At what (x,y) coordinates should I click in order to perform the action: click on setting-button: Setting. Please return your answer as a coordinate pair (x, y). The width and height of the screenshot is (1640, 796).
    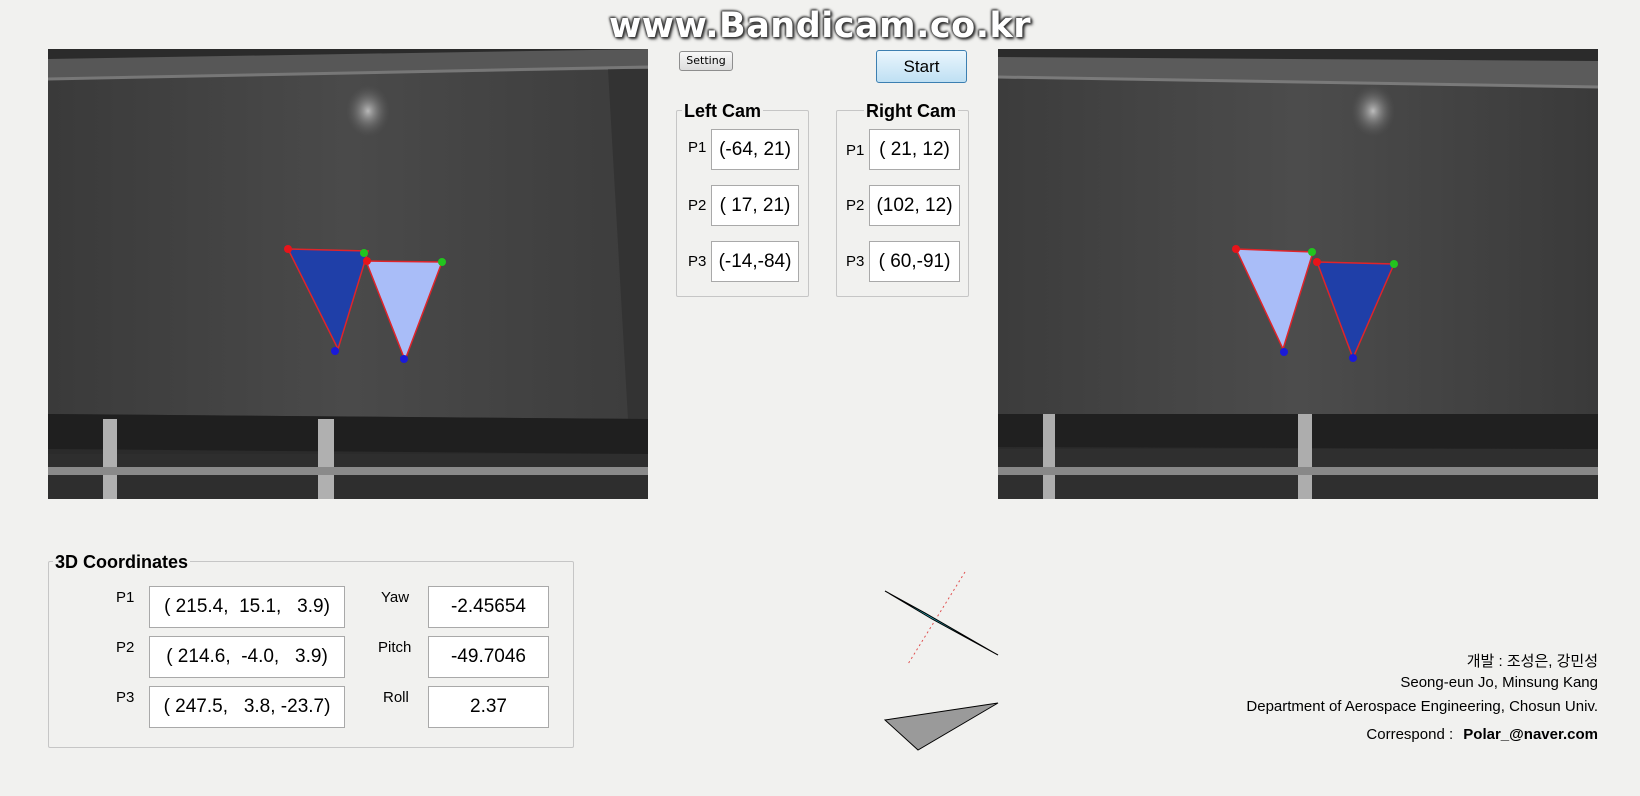
    Looking at the image, I should click on (706, 61).